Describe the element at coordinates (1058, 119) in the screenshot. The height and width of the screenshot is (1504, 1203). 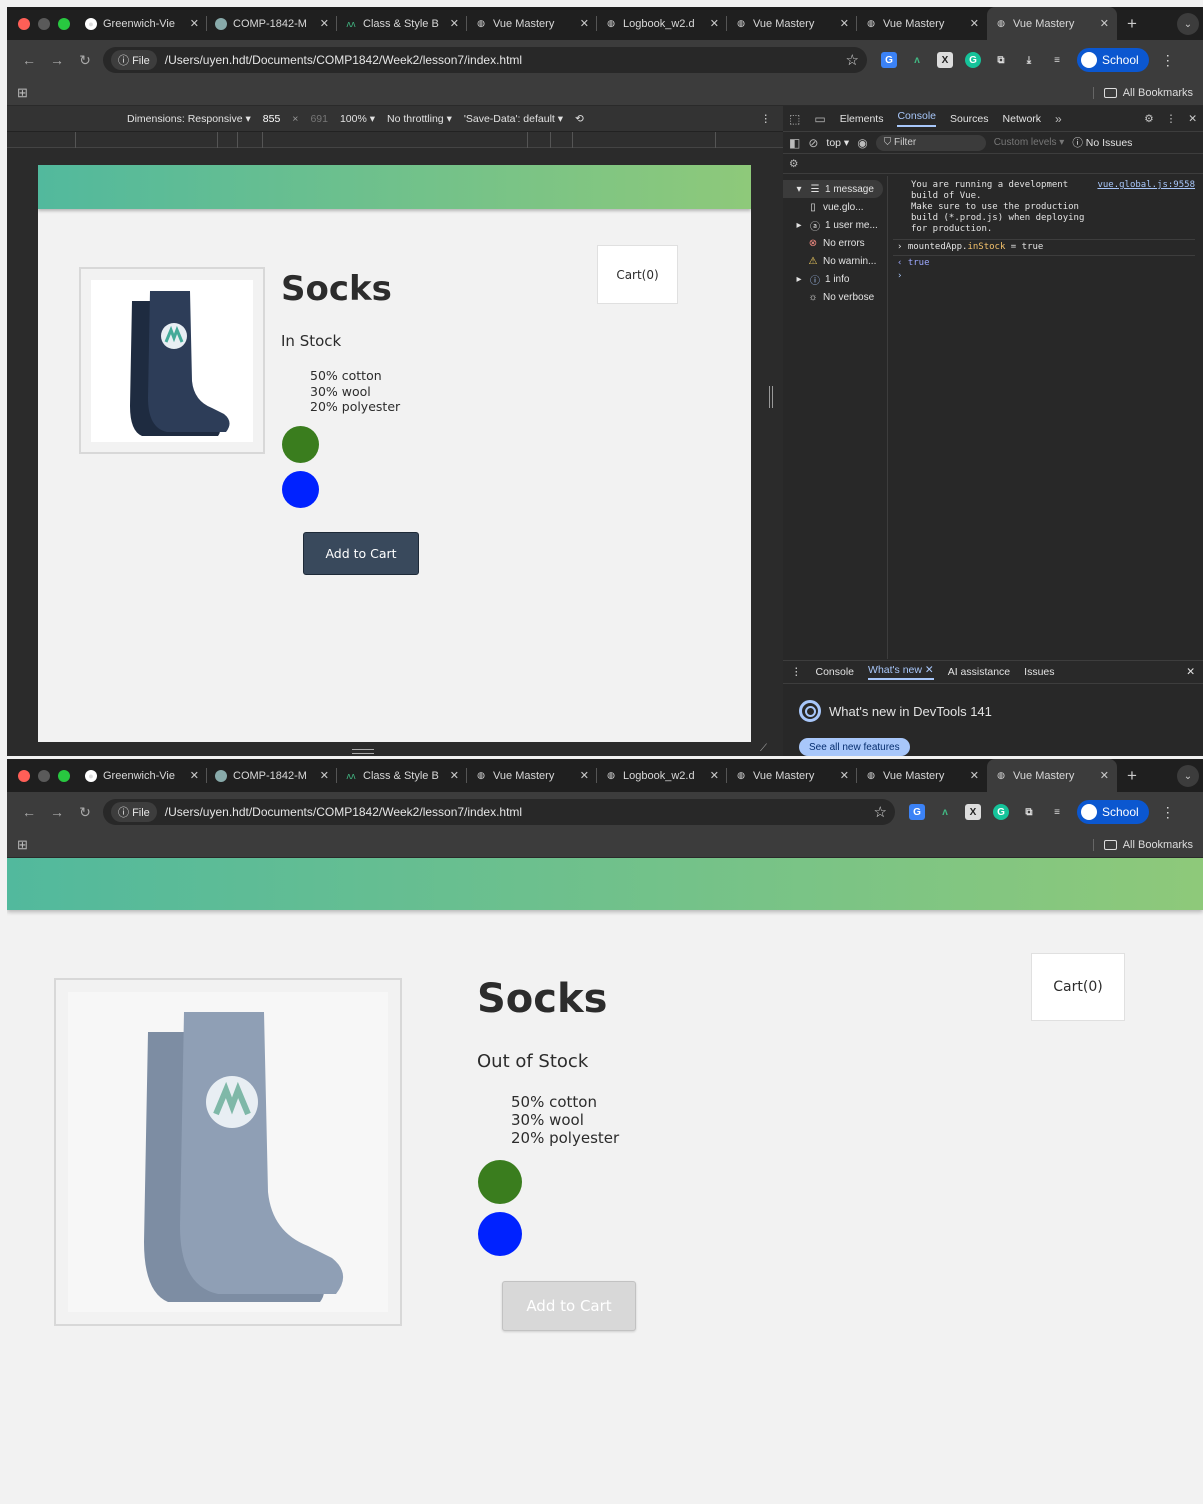
I see `more-tabs-icon: »` at that location.